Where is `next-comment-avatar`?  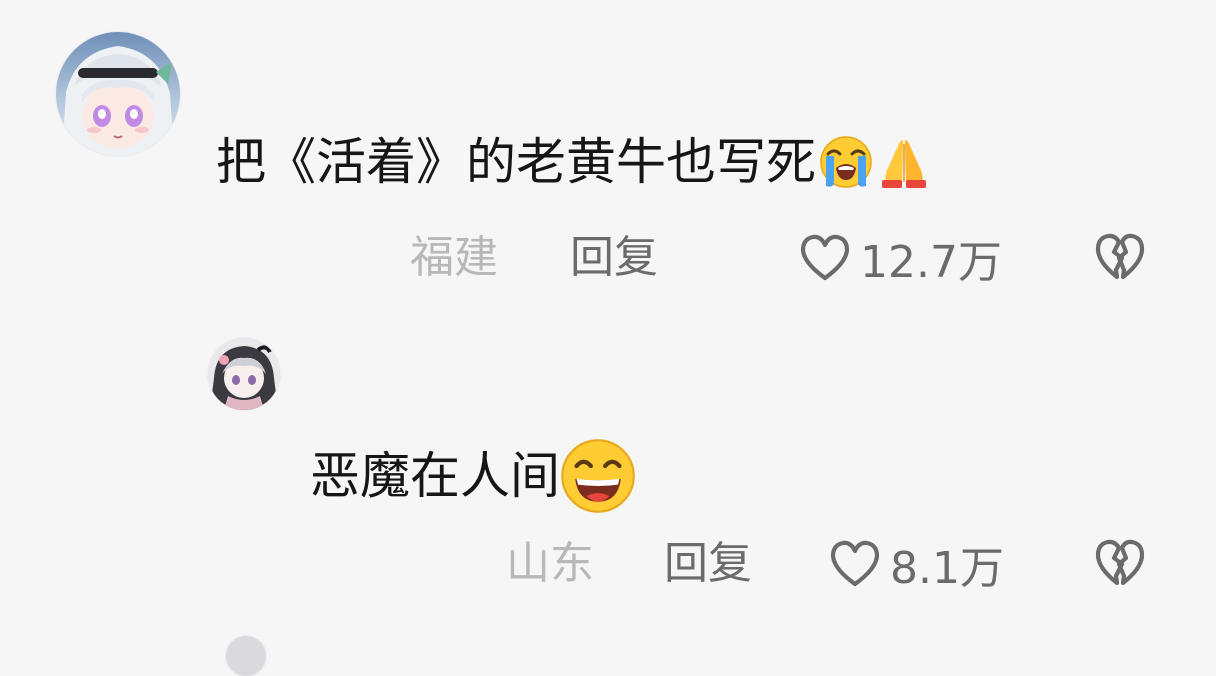 next-comment-avatar is located at coordinates (246, 656).